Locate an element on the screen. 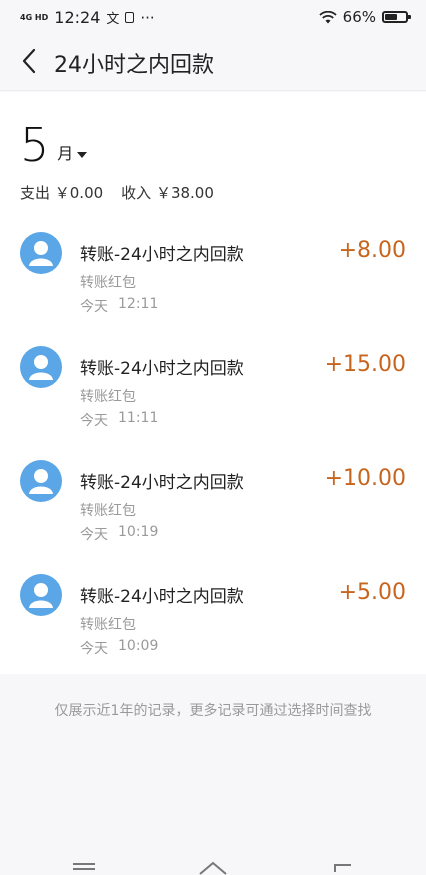  expense-total: 支出 ￥0.00 is located at coordinates (62, 193).